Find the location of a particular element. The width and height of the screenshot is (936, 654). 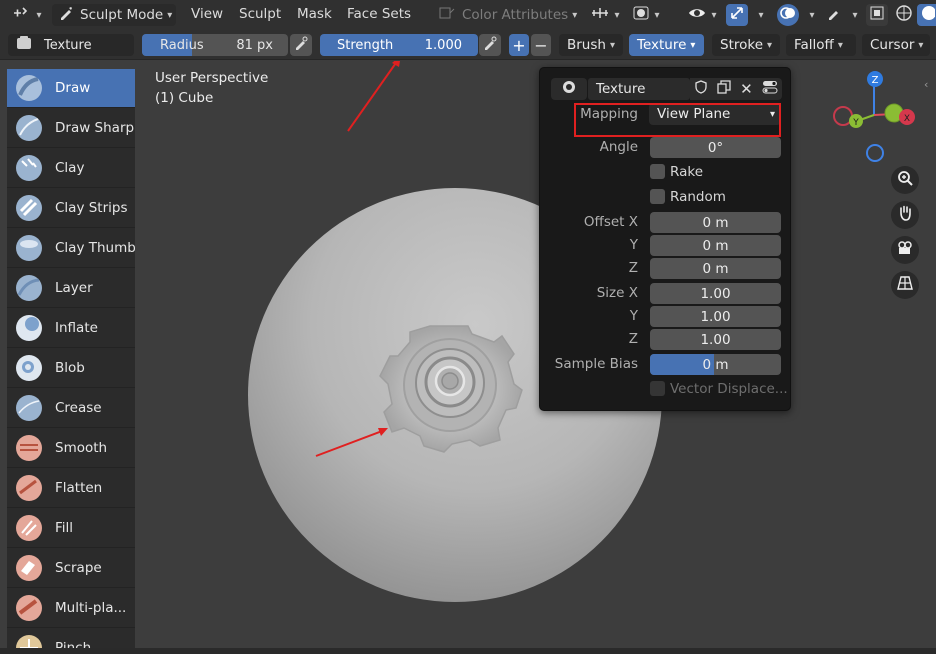

tool-label: Clay Thumb is located at coordinates (95, 248).